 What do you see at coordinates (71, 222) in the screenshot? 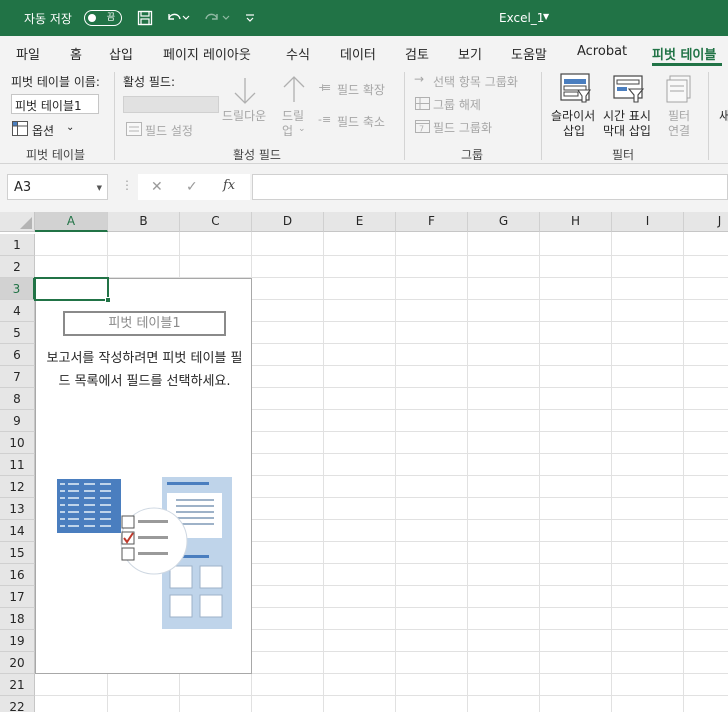
I see `column-header-a: A` at bounding box center [71, 222].